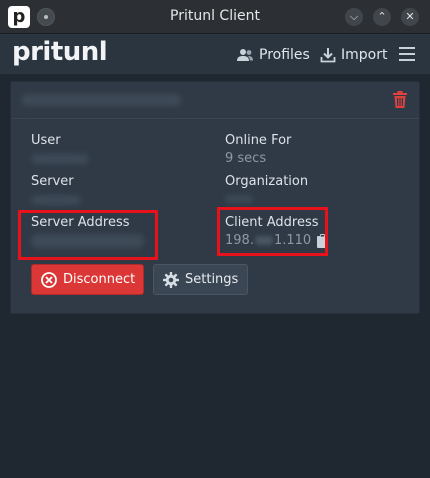  I want to click on close-window-button: ✕, so click(410, 17).